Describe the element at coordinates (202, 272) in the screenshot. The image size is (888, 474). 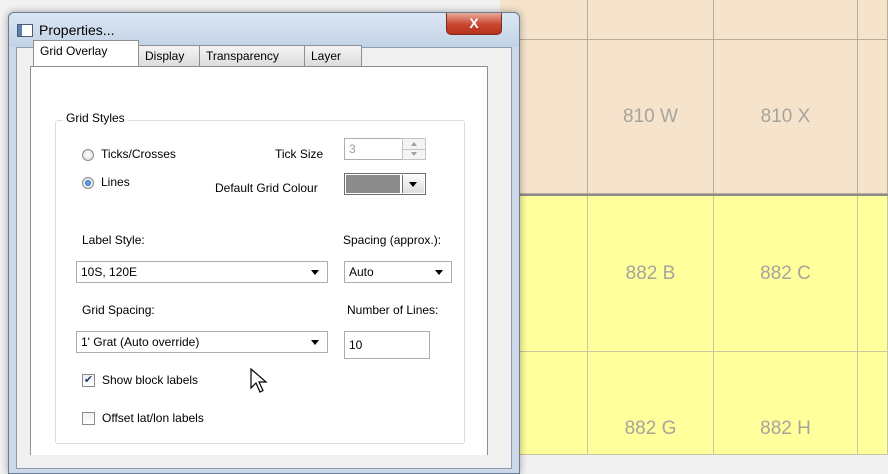
I see `label-style-select: 10S, 120E` at that location.